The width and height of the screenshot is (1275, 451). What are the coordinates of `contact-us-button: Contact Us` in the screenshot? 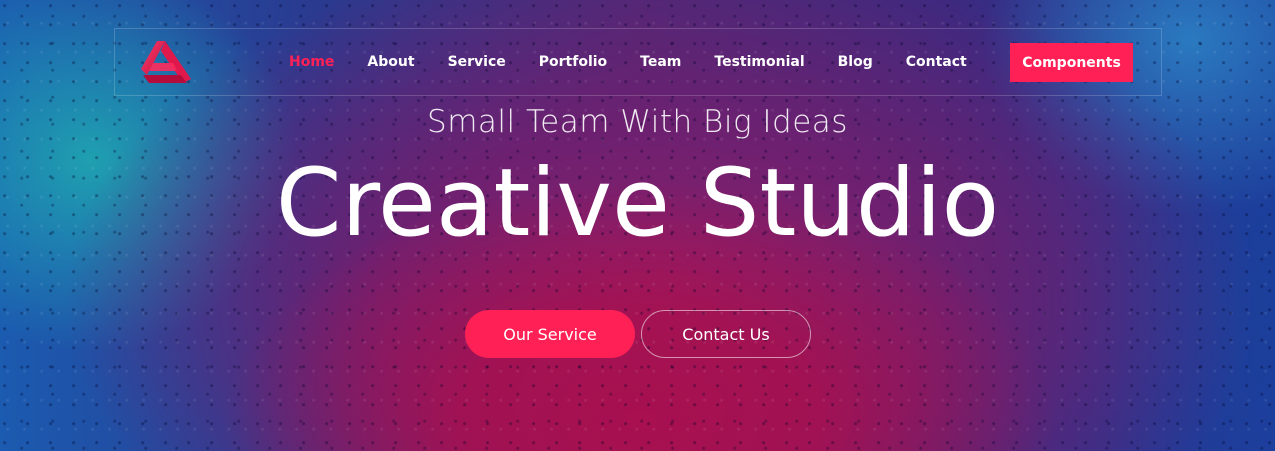 It's located at (726, 334).